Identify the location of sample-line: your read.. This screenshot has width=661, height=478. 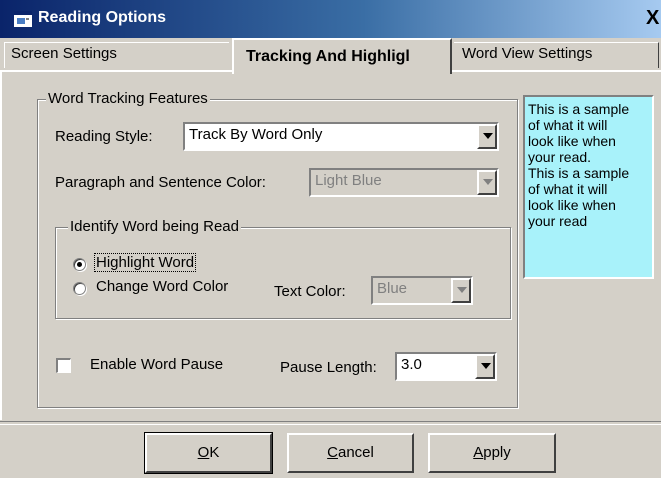
(560, 157).